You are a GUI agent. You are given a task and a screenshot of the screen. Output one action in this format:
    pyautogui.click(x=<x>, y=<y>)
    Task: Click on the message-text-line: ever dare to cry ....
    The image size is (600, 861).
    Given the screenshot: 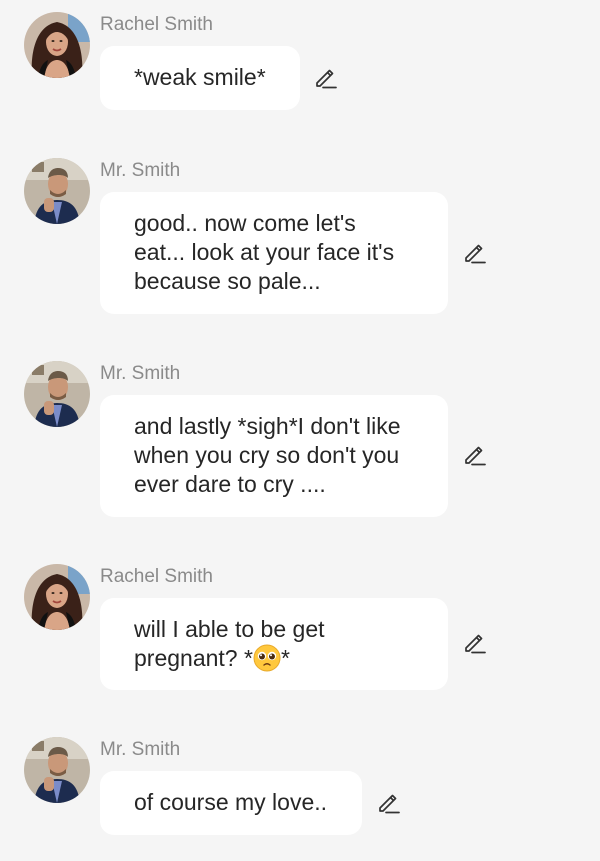 What is the action you would take?
    pyautogui.click(x=230, y=484)
    